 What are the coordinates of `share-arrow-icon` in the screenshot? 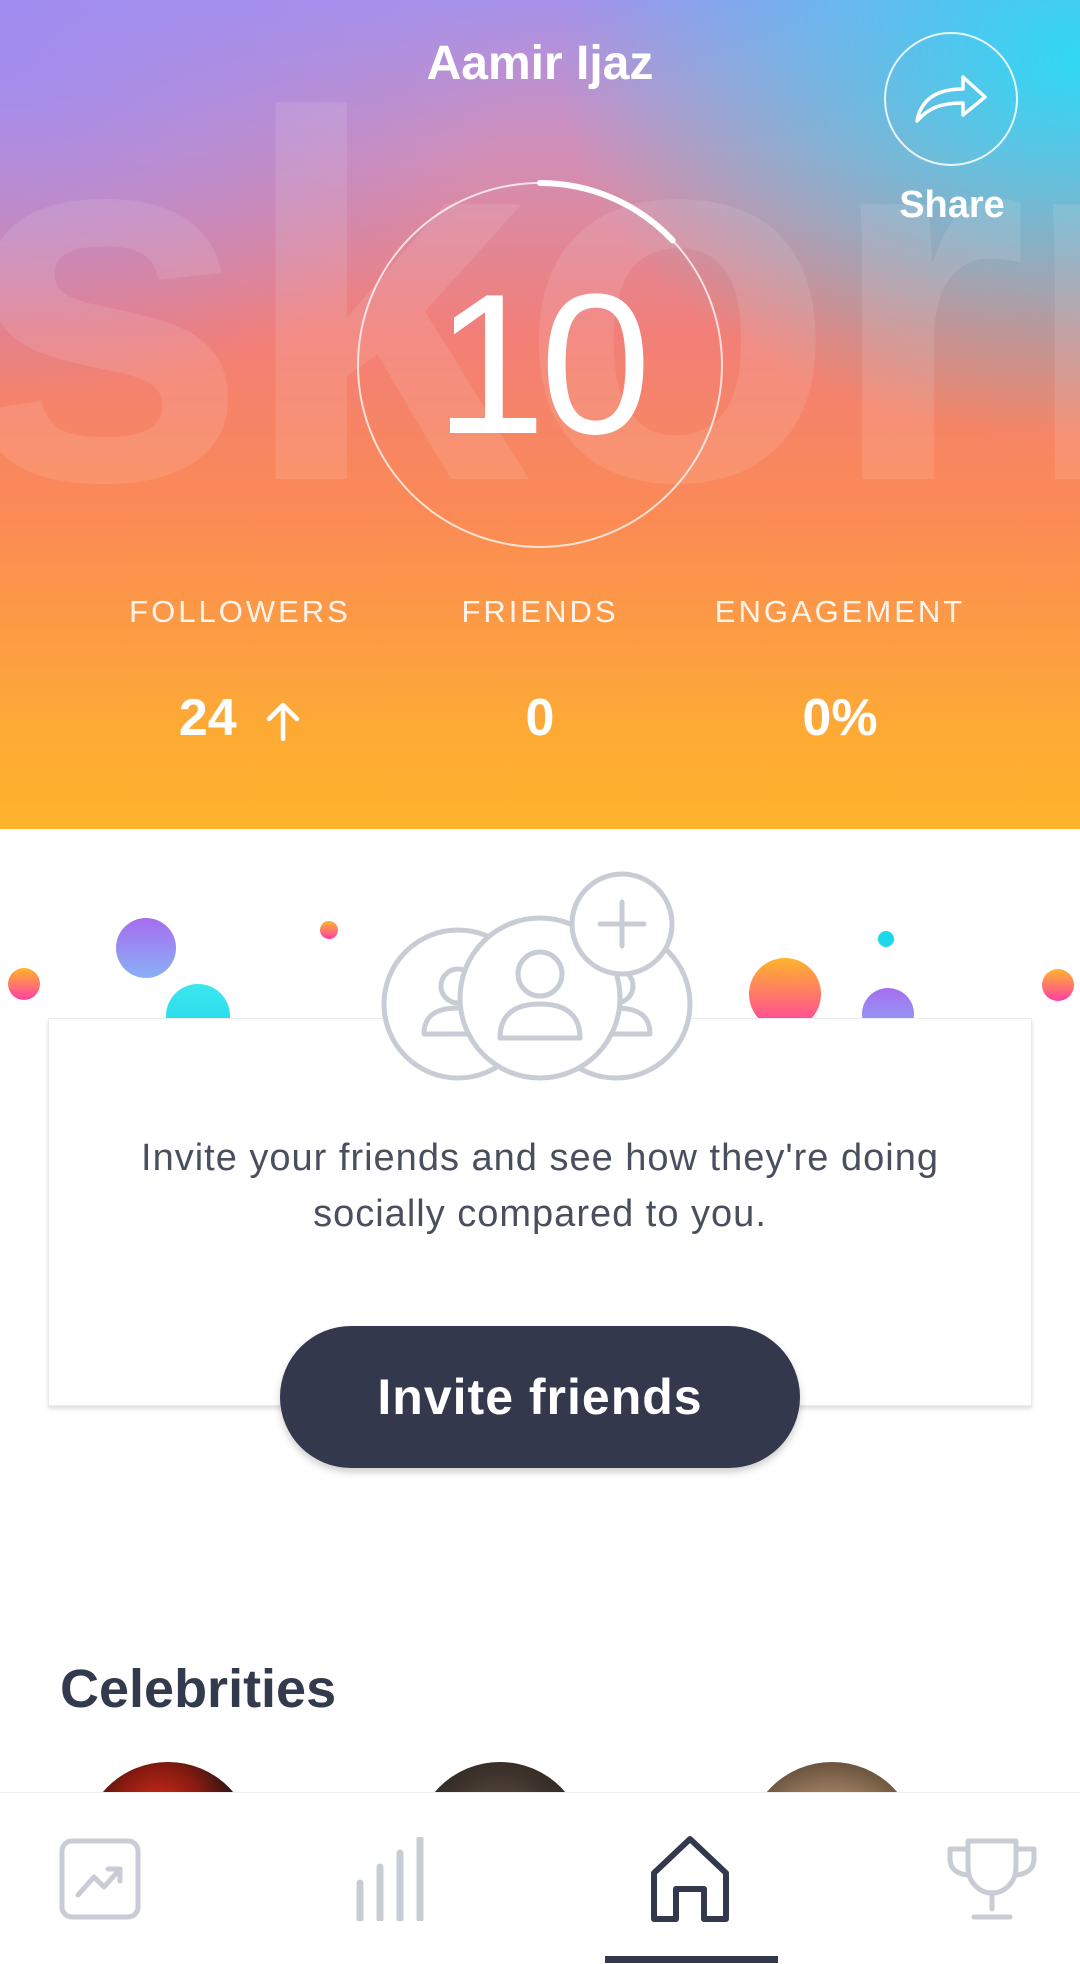 It's located at (951, 99).